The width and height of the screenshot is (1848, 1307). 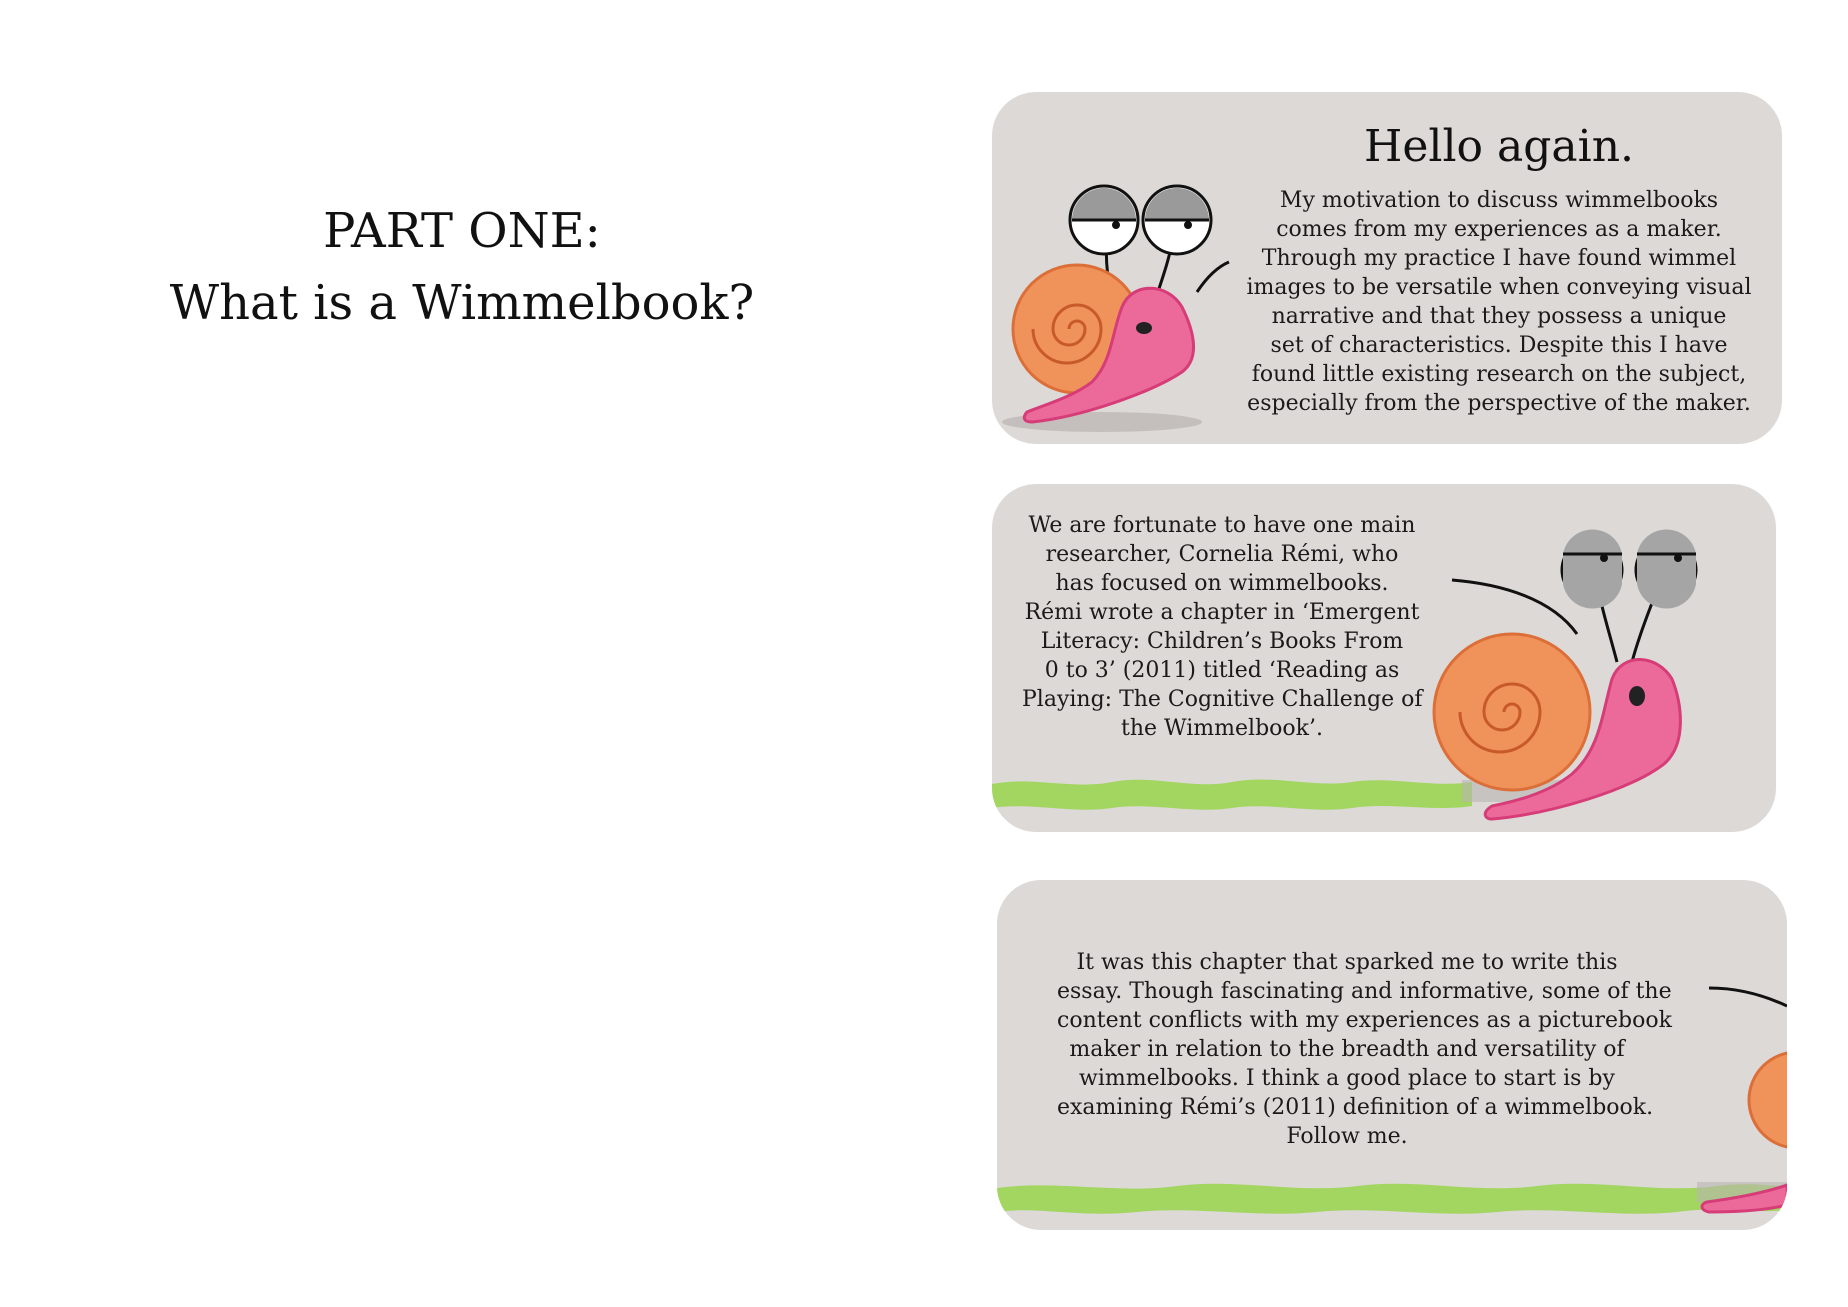 I want to click on part-heading-line-1: PART ONE:, so click(x=462, y=231).